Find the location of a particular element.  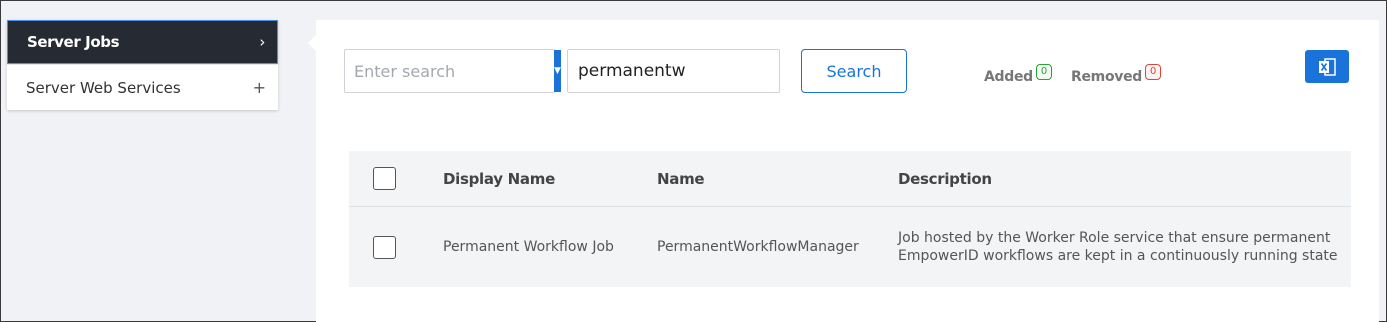

search-field-select: ▼ is located at coordinates (452, 71).